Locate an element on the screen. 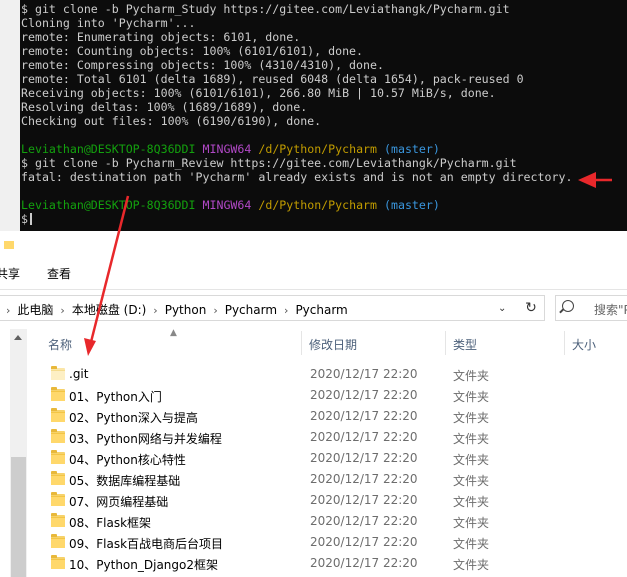  file-name: 02、Python深入与提高 is located at coordinates (133, 418).